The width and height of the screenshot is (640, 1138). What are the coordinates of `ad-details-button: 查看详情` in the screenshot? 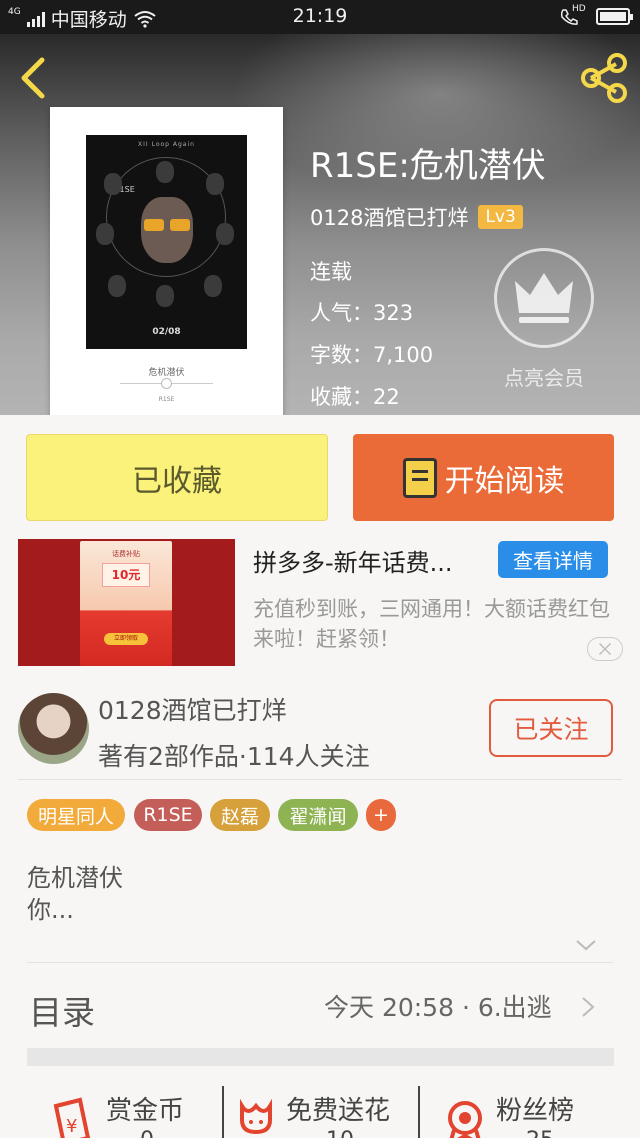 It's located at (553, 559).